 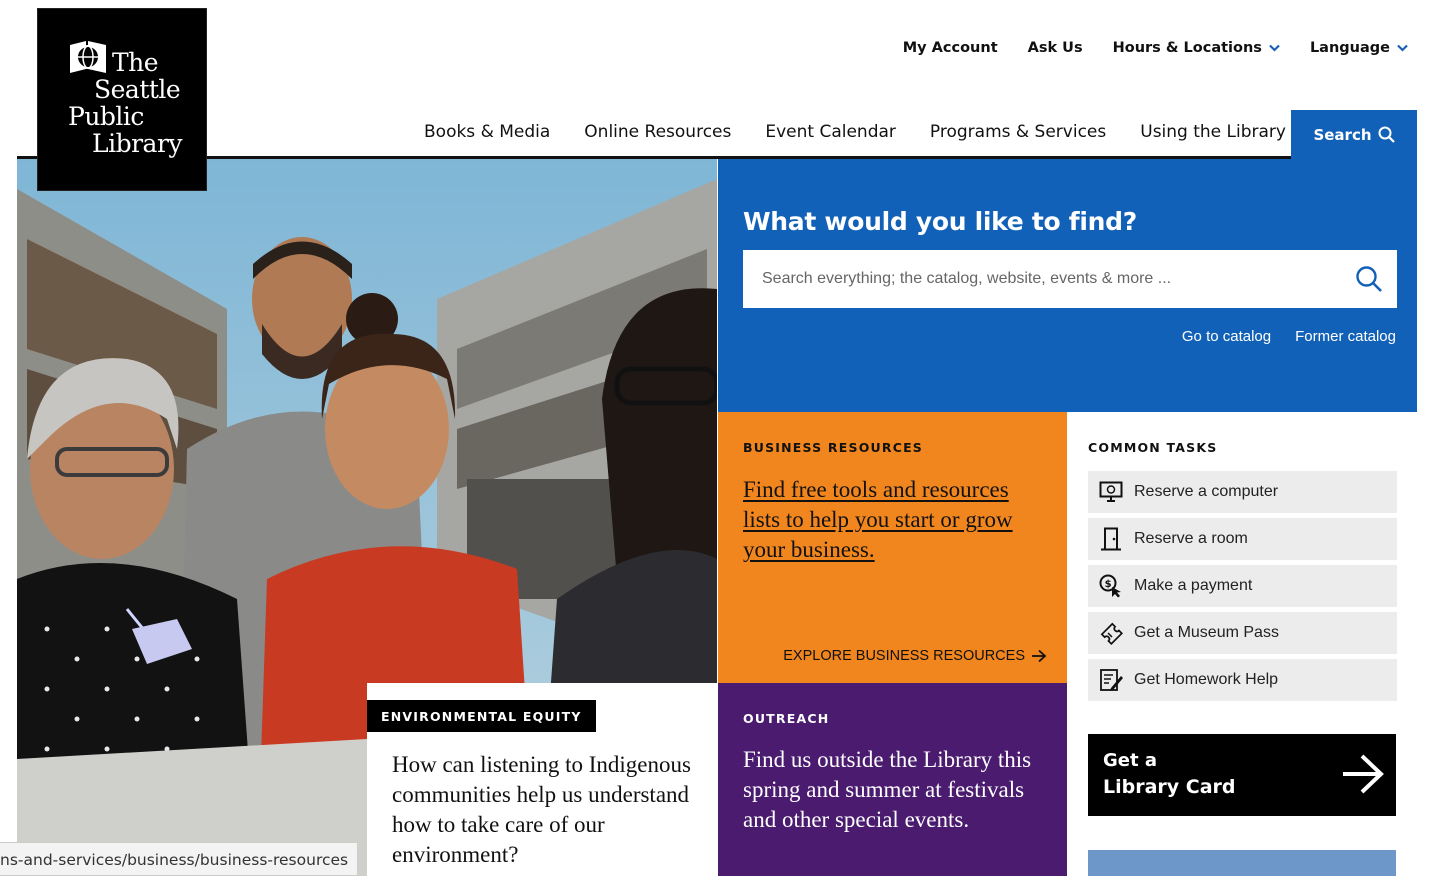 I want to click on common-tasks-kicker: COMMON TASKS, so click(x=1153, y=447).